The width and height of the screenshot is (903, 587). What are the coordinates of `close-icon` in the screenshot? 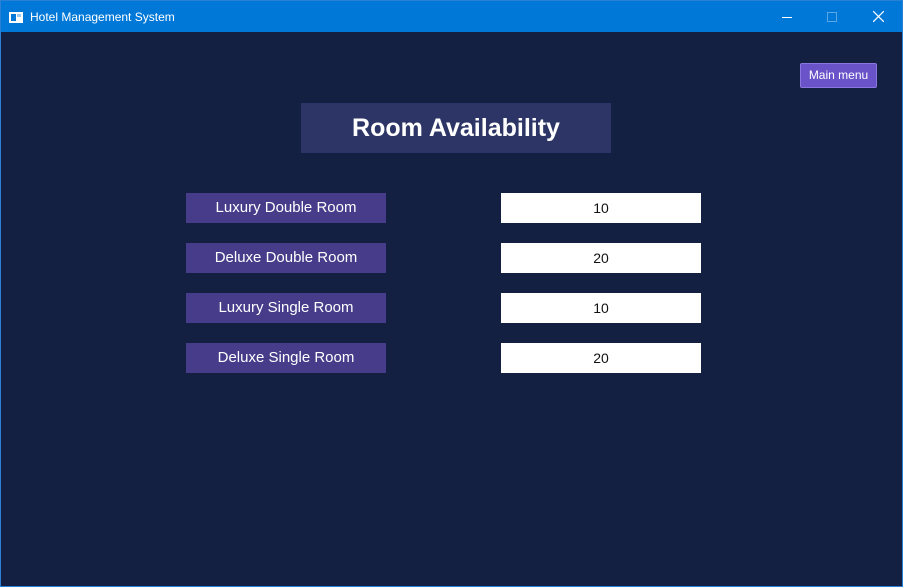 It's located at (878, 16).